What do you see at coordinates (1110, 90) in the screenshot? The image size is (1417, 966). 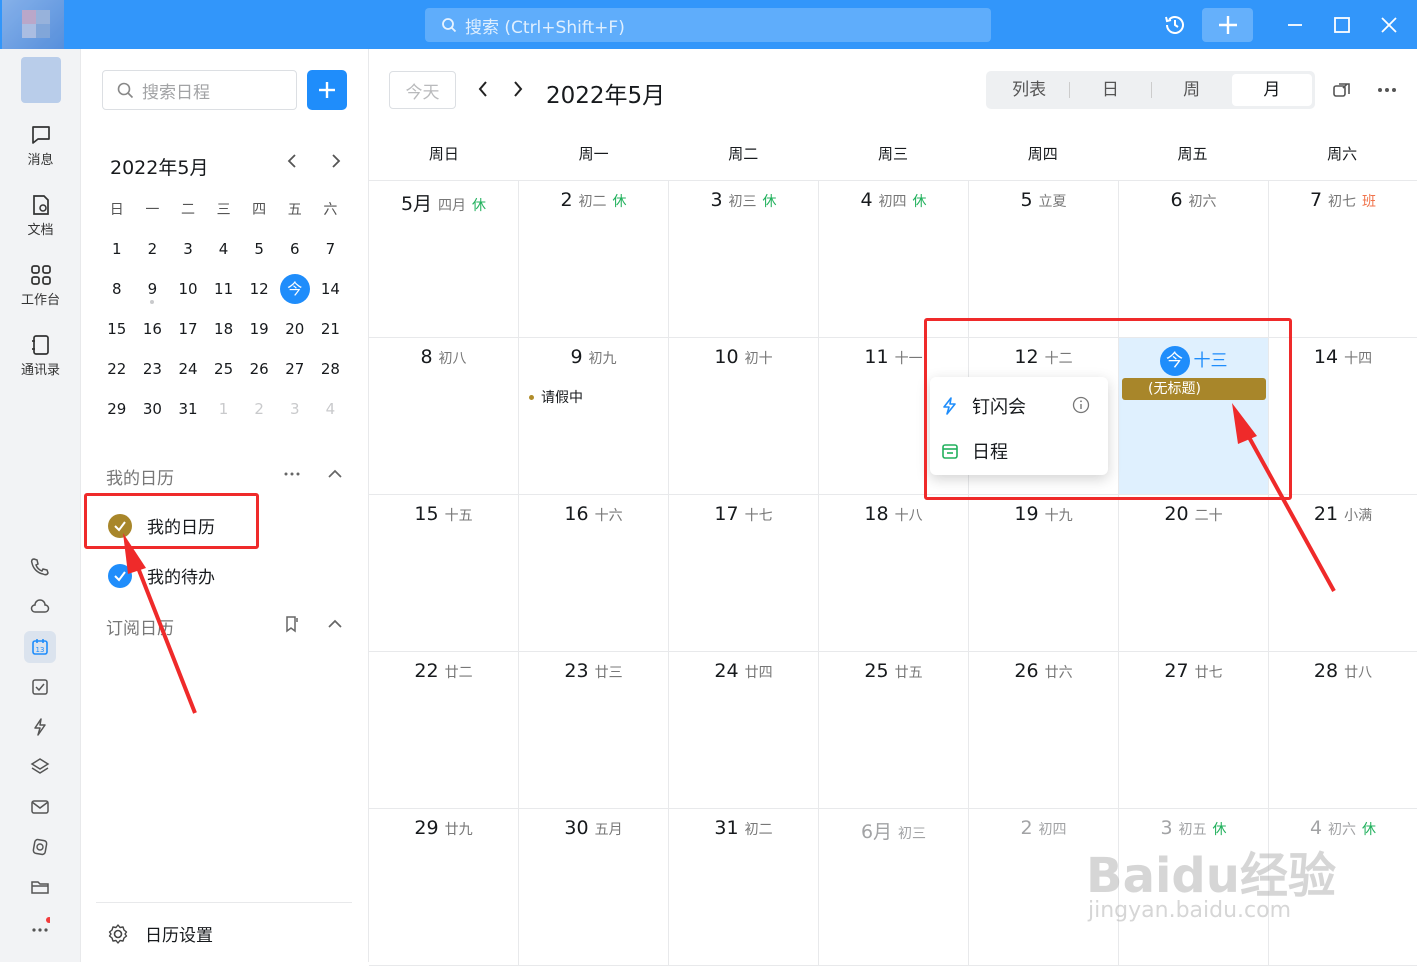 I see `view-tab-day: 日` at bounding box center [1110, 90].